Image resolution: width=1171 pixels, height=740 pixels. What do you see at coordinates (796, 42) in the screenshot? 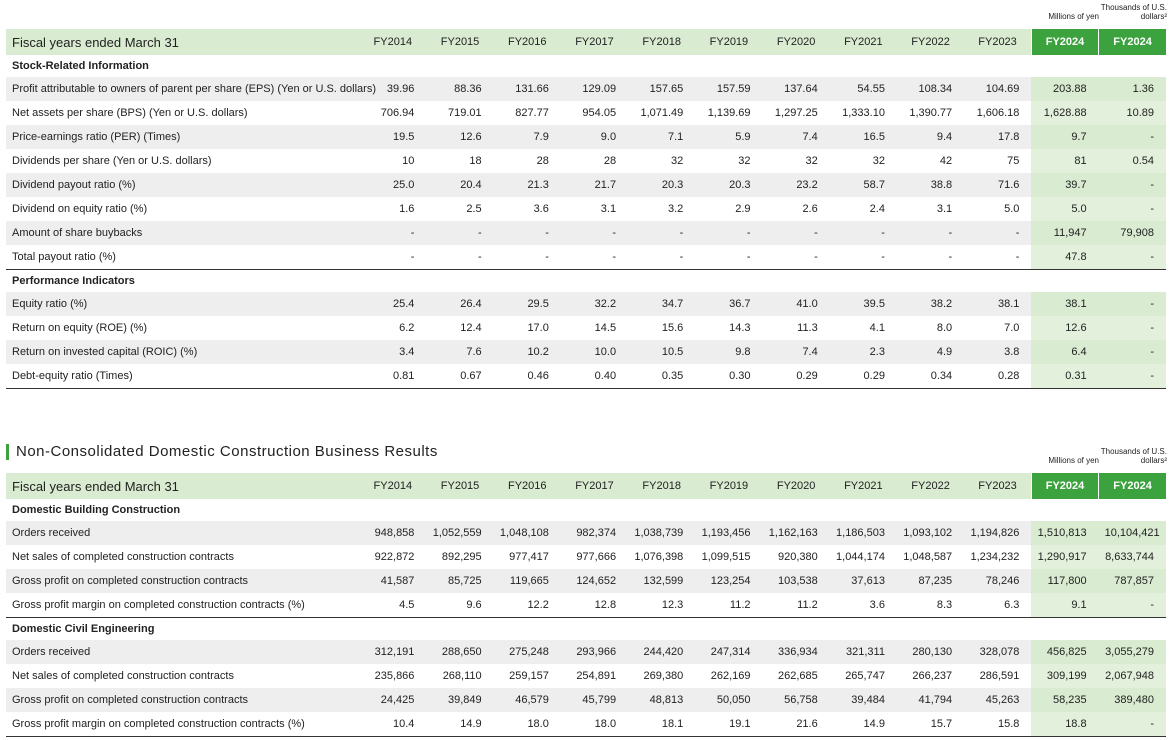
I see `year-header: FY2020` at bounding box center [796, 42].